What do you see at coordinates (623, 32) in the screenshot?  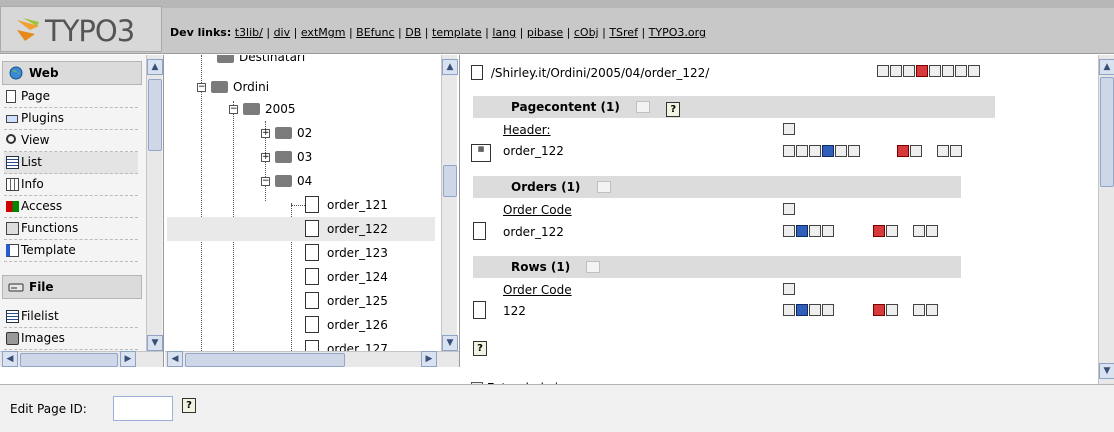 I see `devlink-tsref: TSref` at bounding box center [623, 32].